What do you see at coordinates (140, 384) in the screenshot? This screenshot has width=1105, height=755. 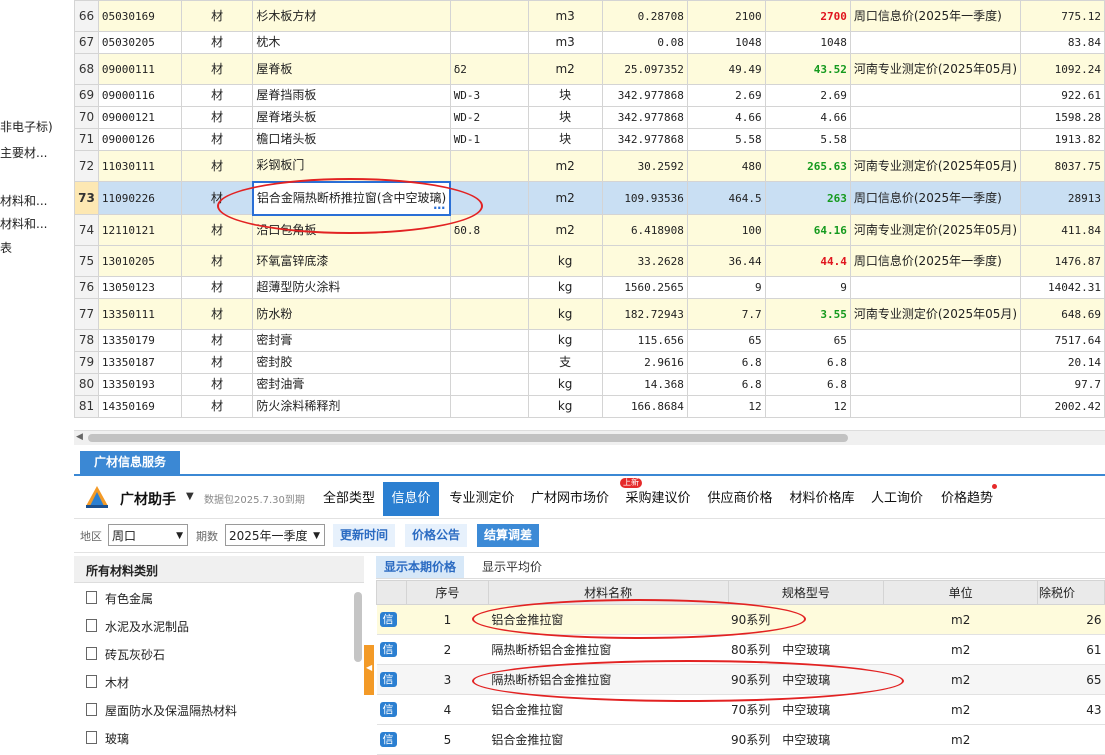 I see `material-code: 13350193` at bounding box center [140, 384].